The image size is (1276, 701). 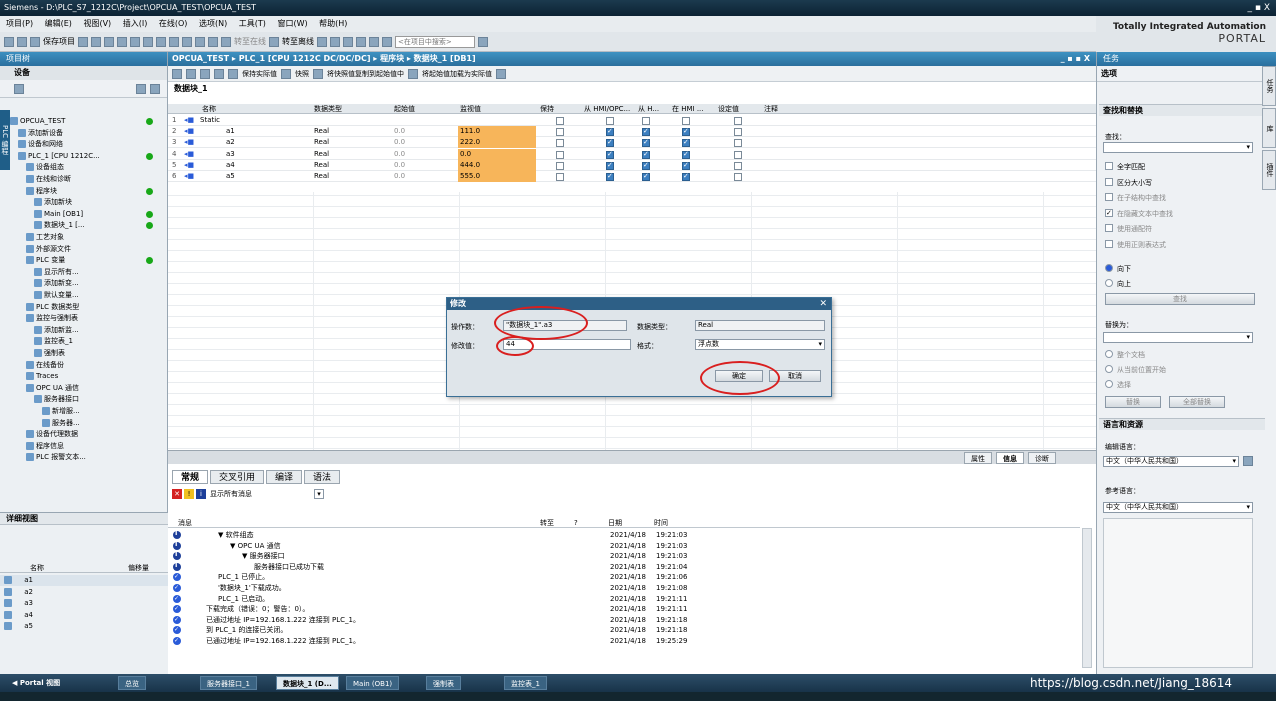 What do you see at coordinates (84, 580) in the screenshot?
I see `detail-item: a1` at bounding box center [84, 580].